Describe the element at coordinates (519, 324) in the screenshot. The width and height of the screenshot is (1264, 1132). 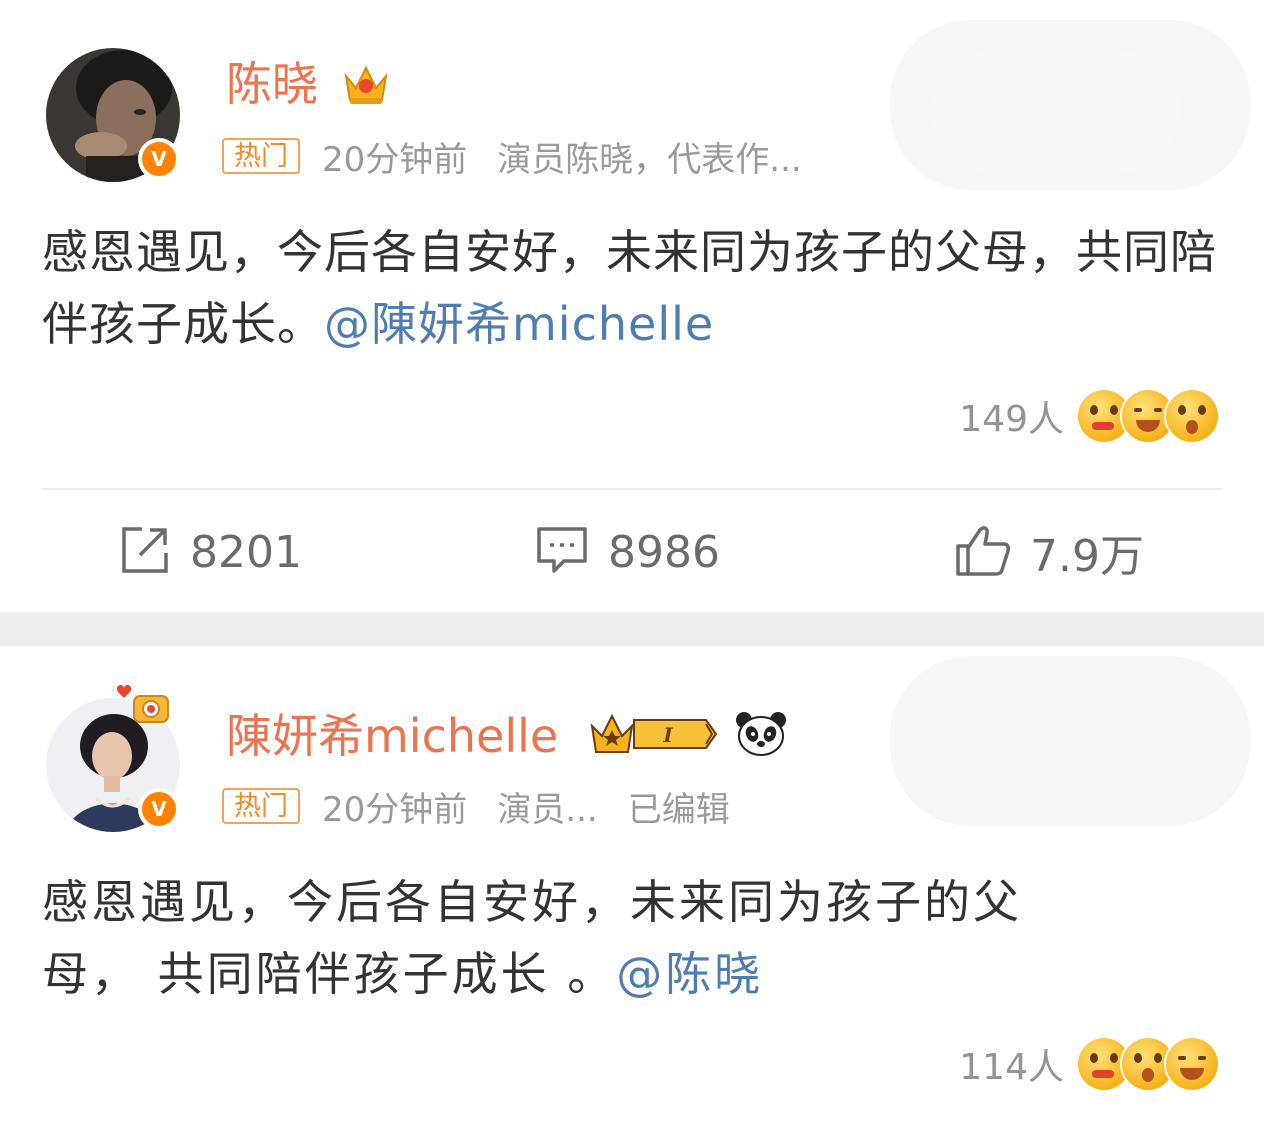
I see `mention-link: @陳妍希michelle` at that location.